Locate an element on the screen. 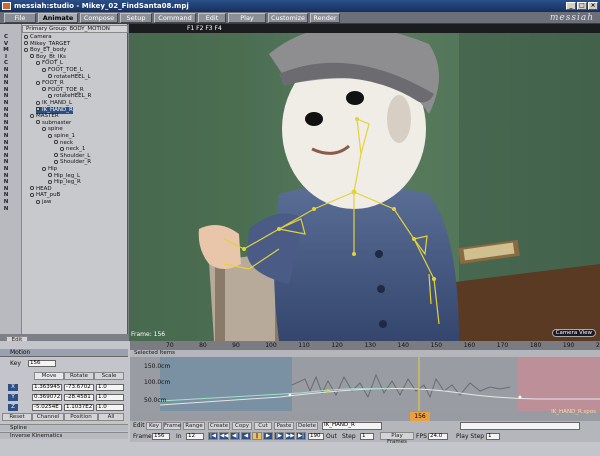 This screenshot has height=456, width=600. ik-section: Inverse Kinematics is located at coordinates (64, 435).